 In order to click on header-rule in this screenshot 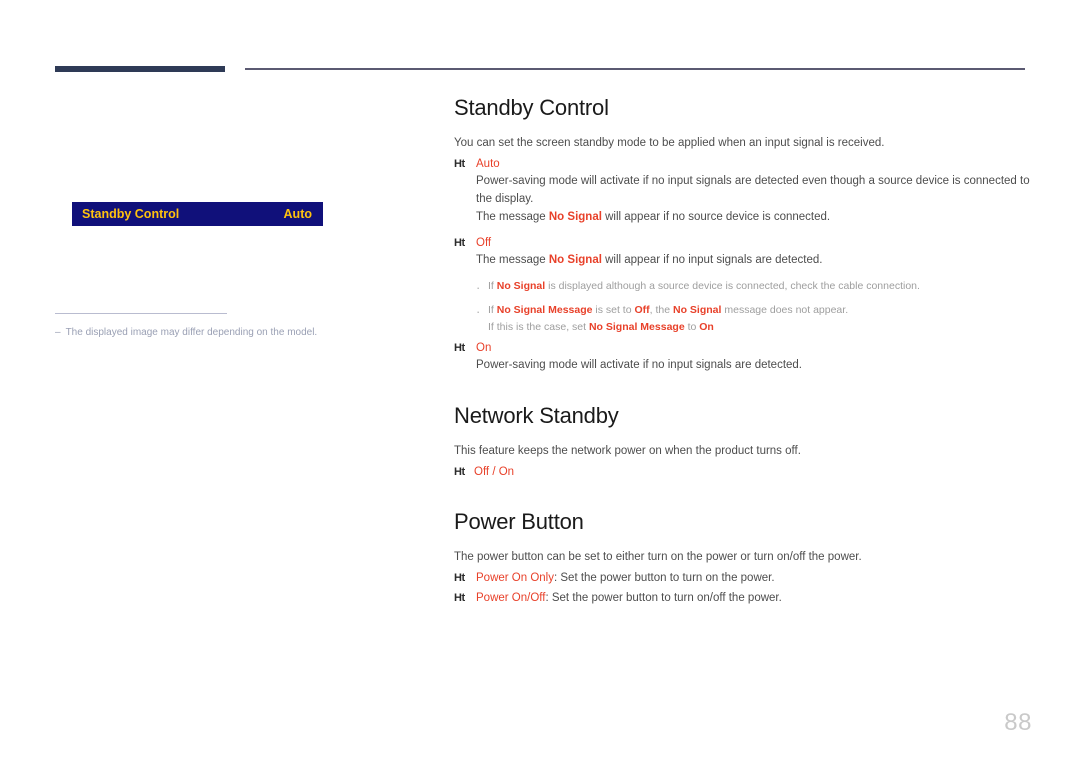, I will do `click(540, 69)`.